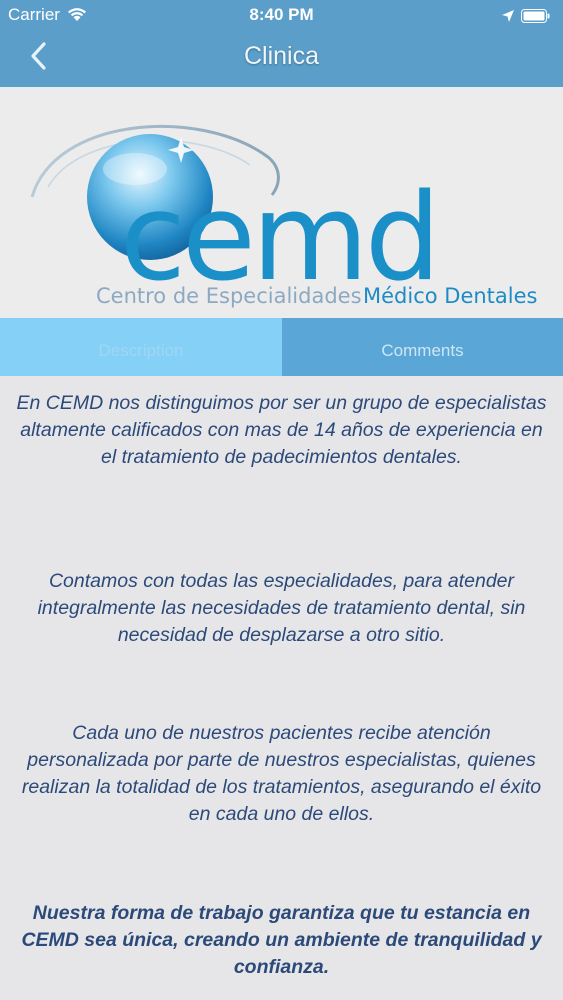 The width and height of the screenshot is (563, 1000). What do you see at coordinates (229, 296) in the screenshot?
I see `logo-tagline-part1: Centro de Especialidades` at bounding box center [229, 296].